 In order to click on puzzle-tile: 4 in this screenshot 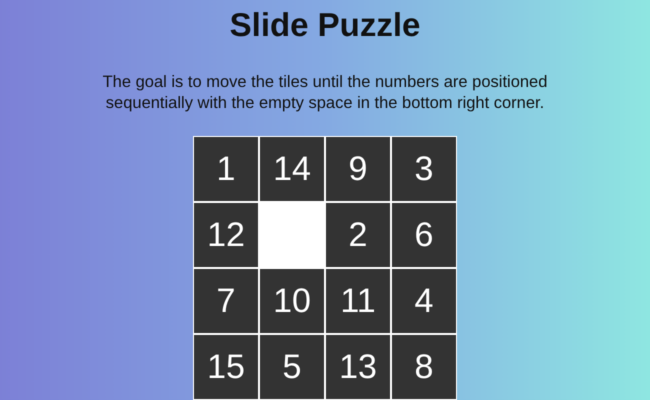, I will do `click(424, 301)`.